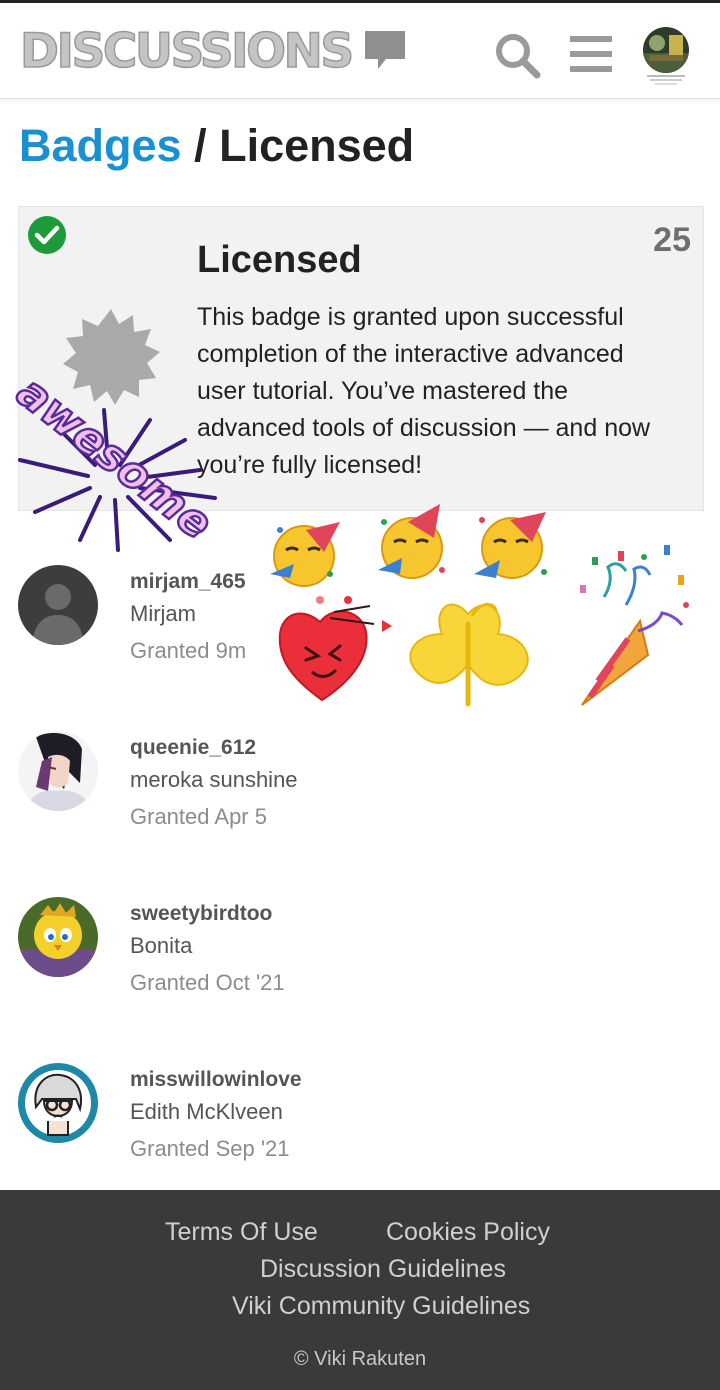  Describe the element at coordinates (241, 1232) in the screenshot. I see `terms-of-use-link: Terms Of Use` at that location.